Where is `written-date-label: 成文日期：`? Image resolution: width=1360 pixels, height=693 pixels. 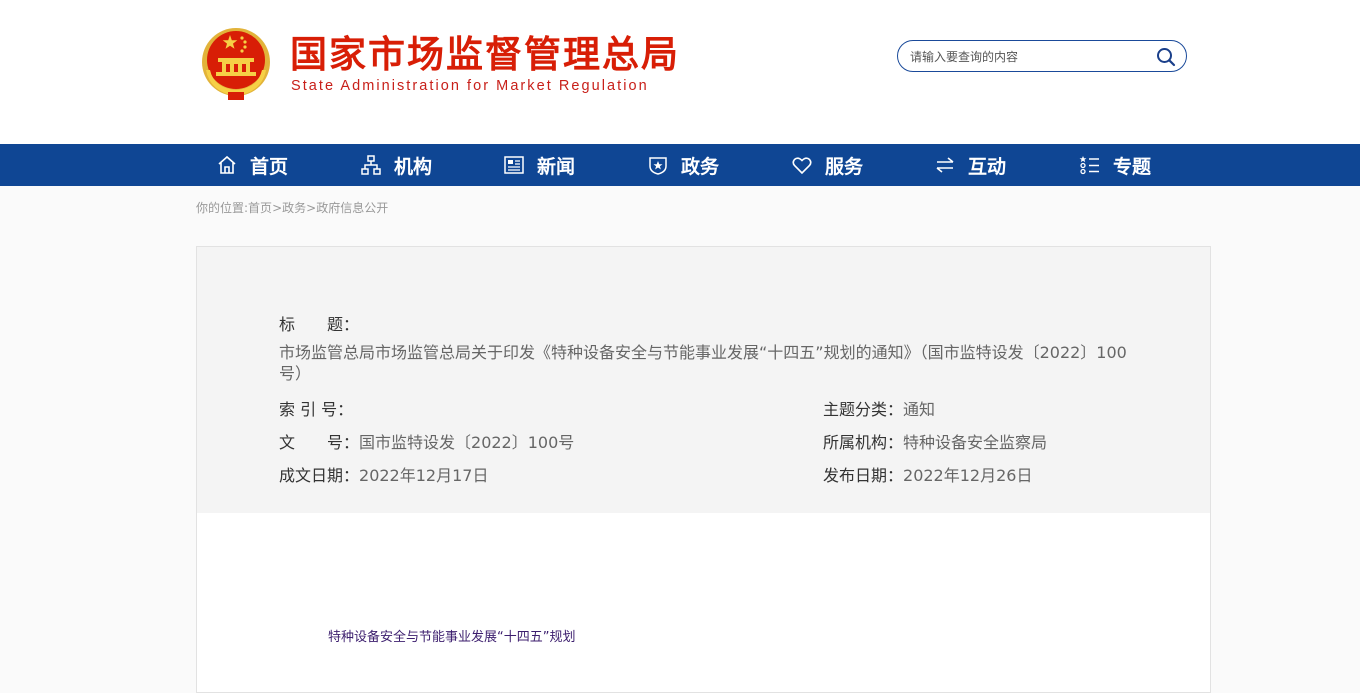 written-date-label: 成文日期： is located at coordinates (319, 475).